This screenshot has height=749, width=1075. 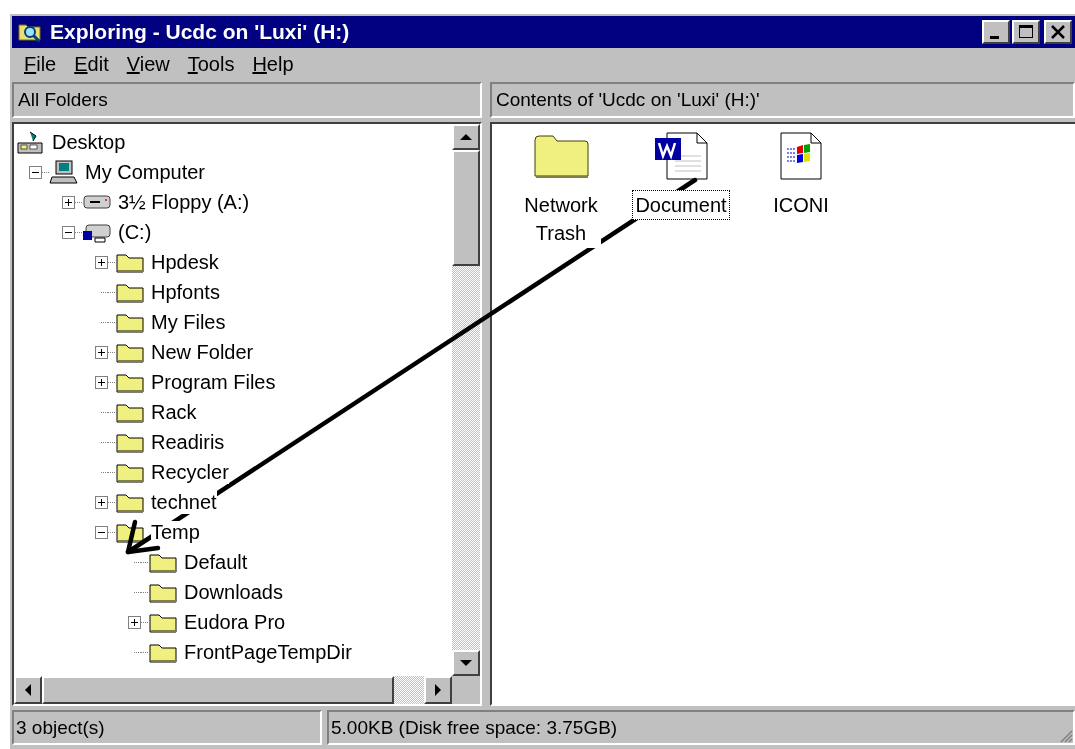 What do you see at coordinates (701, 727) in the screenshot?
I see `status-field: 5.00KB (Disk free space: 3.75GB)` at bounding box center [701, 727].